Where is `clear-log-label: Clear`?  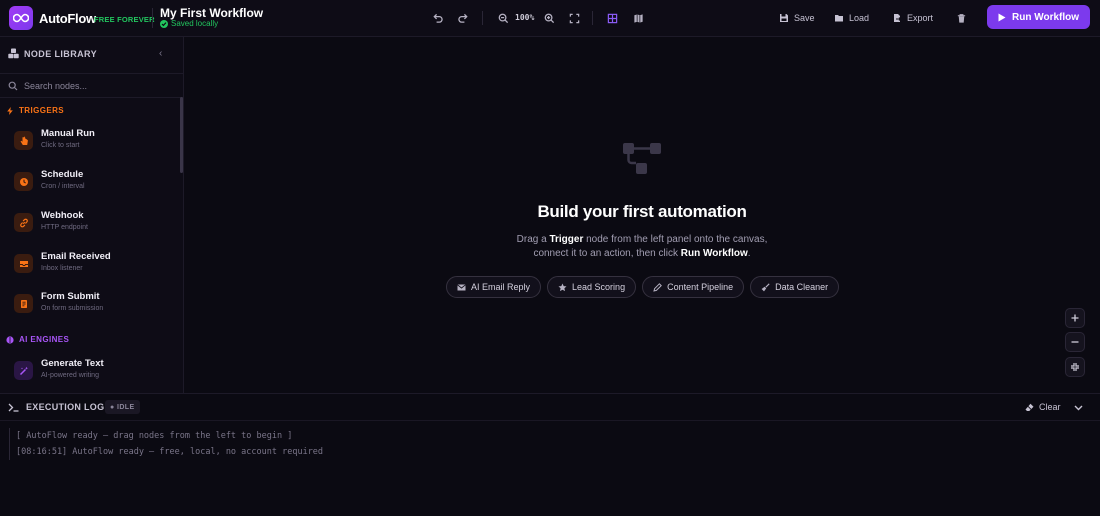
clear-log-label: Clear is located at coordinates (1050, 407).